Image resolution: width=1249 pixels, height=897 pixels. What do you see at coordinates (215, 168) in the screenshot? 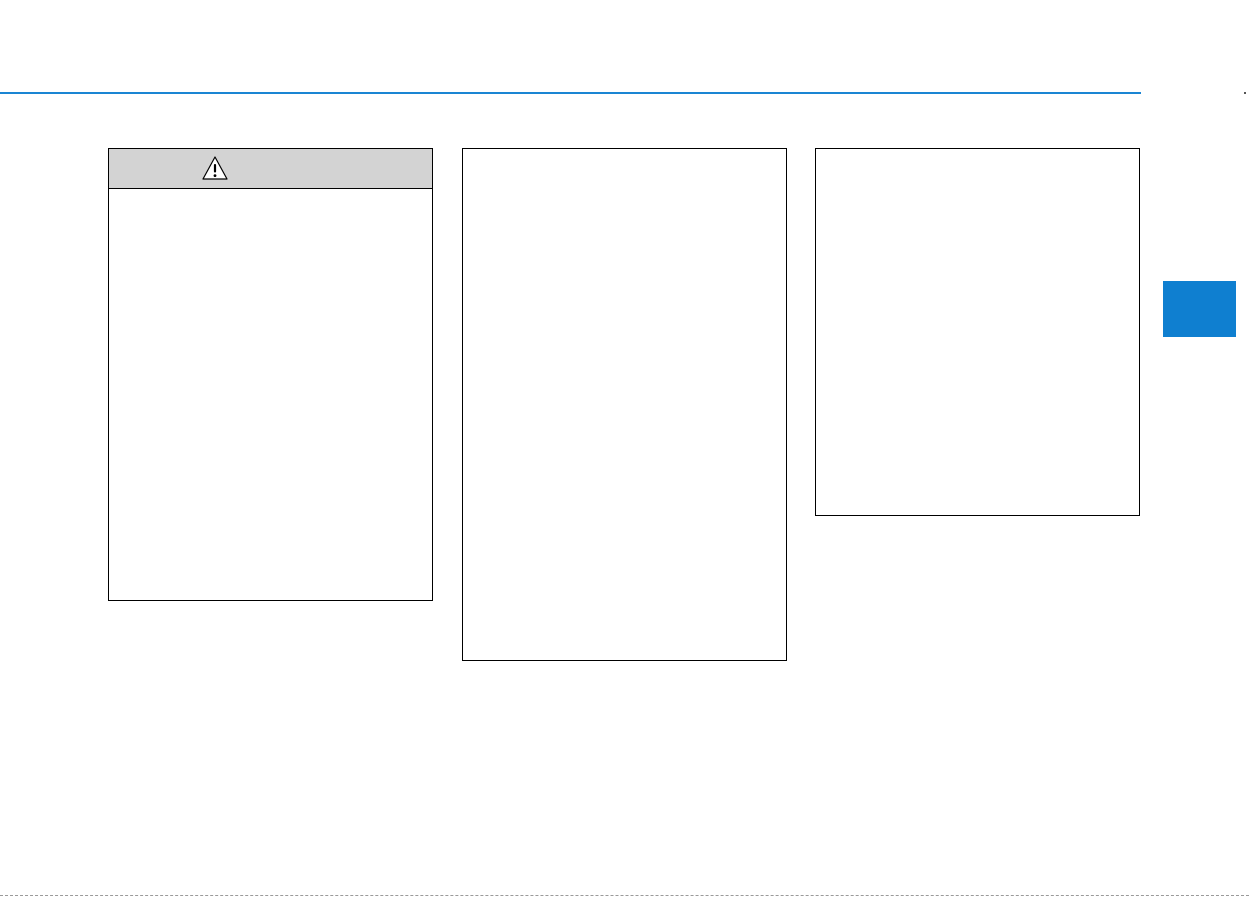
I see `warning-triangle-icon` at bounding box center [215, 168].